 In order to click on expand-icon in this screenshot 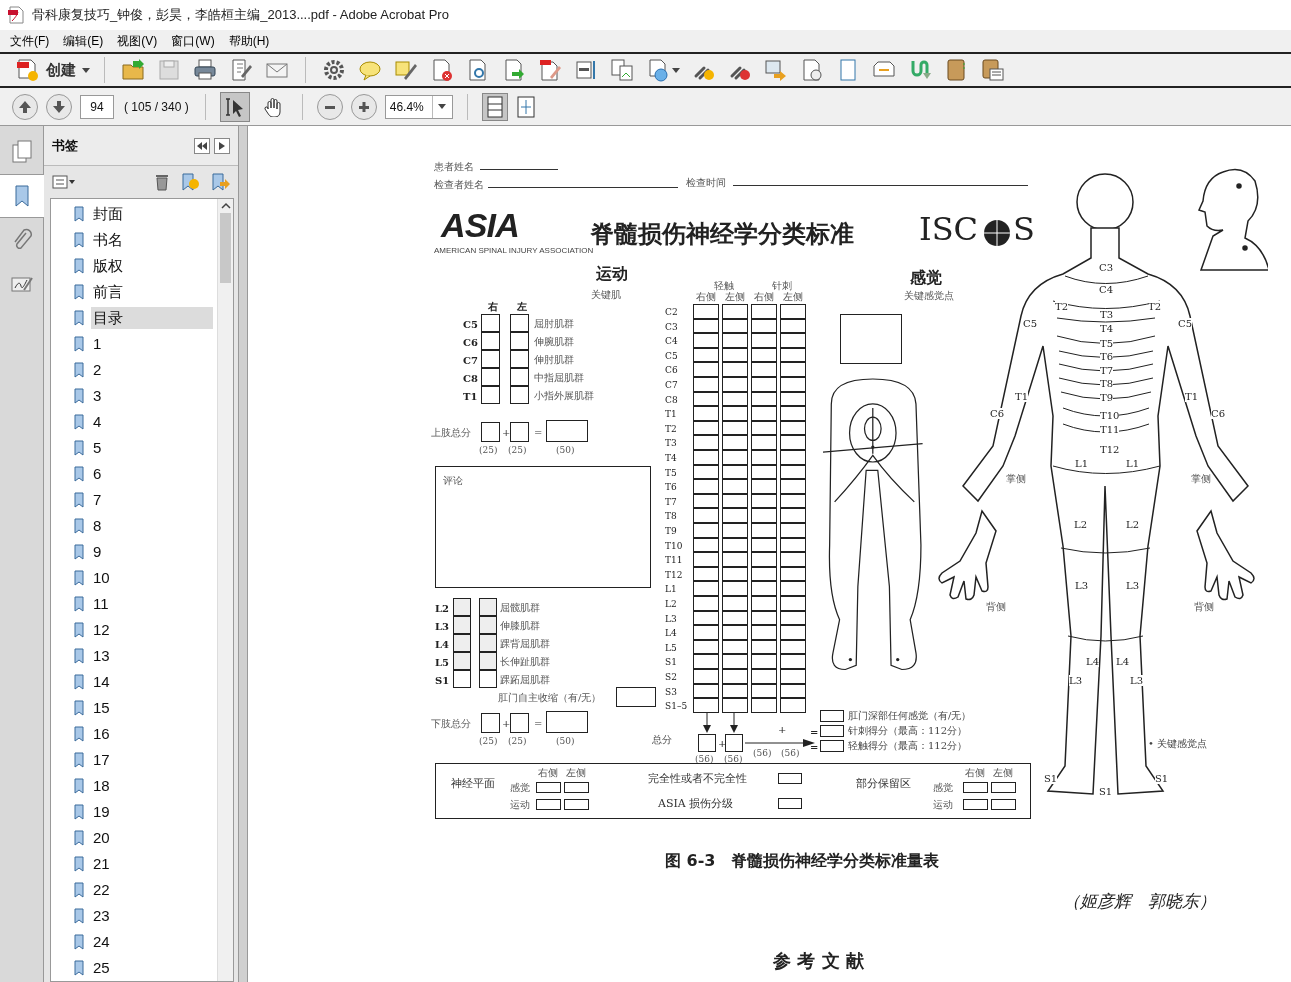, I will do `click(222, 145)`.